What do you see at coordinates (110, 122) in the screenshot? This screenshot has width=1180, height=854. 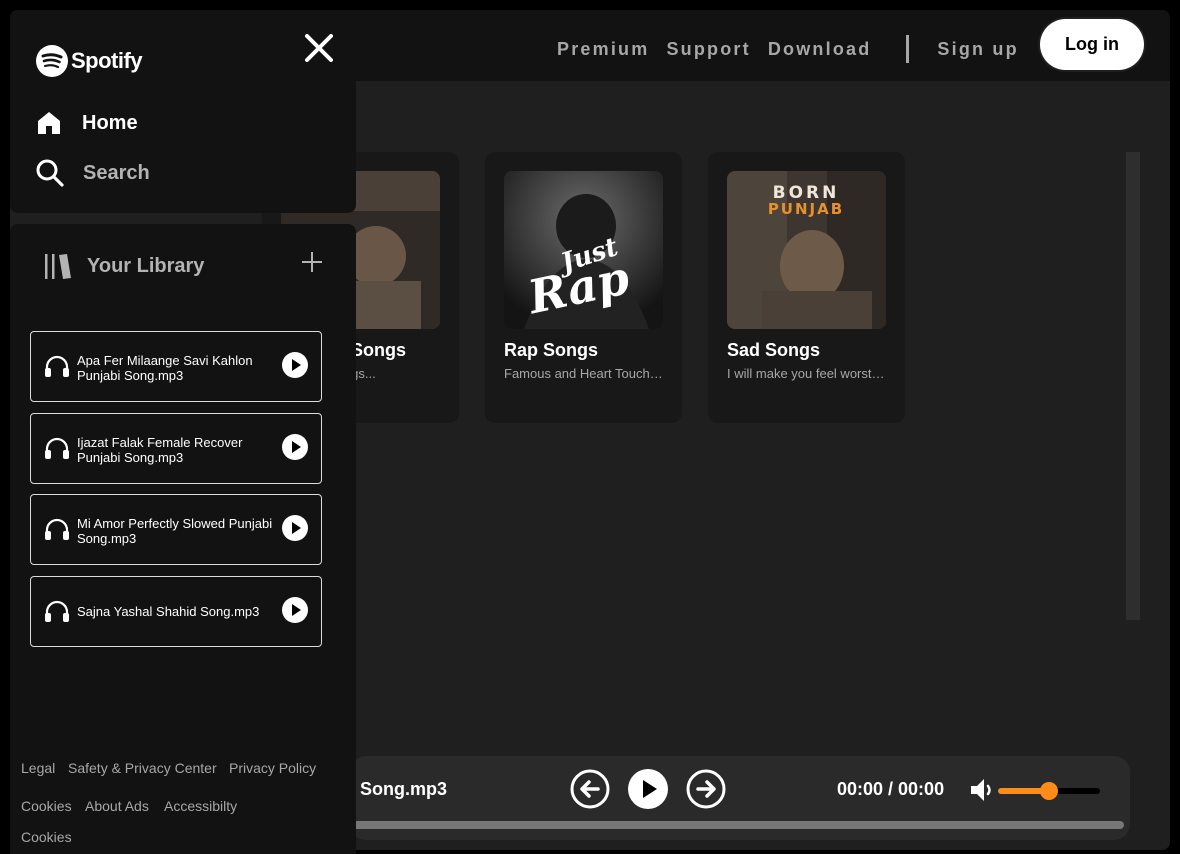 I see `nav-home-label: Home` at bounding box center [110, 122].